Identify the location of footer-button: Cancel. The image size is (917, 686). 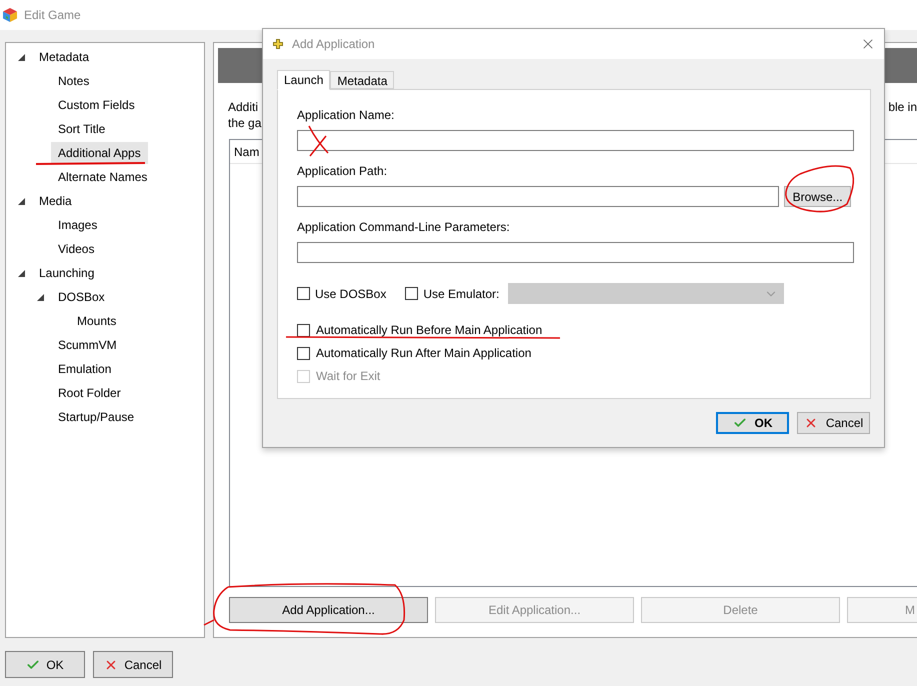
(133, 664).